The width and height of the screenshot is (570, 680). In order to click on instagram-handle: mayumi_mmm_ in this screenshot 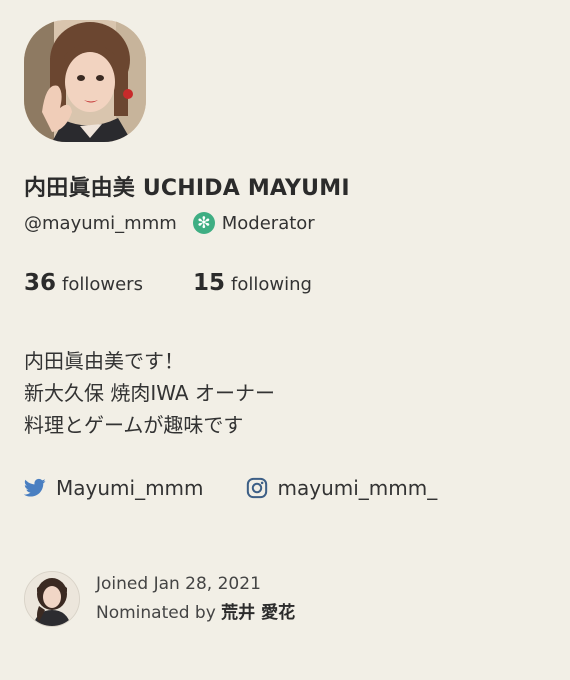, I will do `click(357, 488)`.